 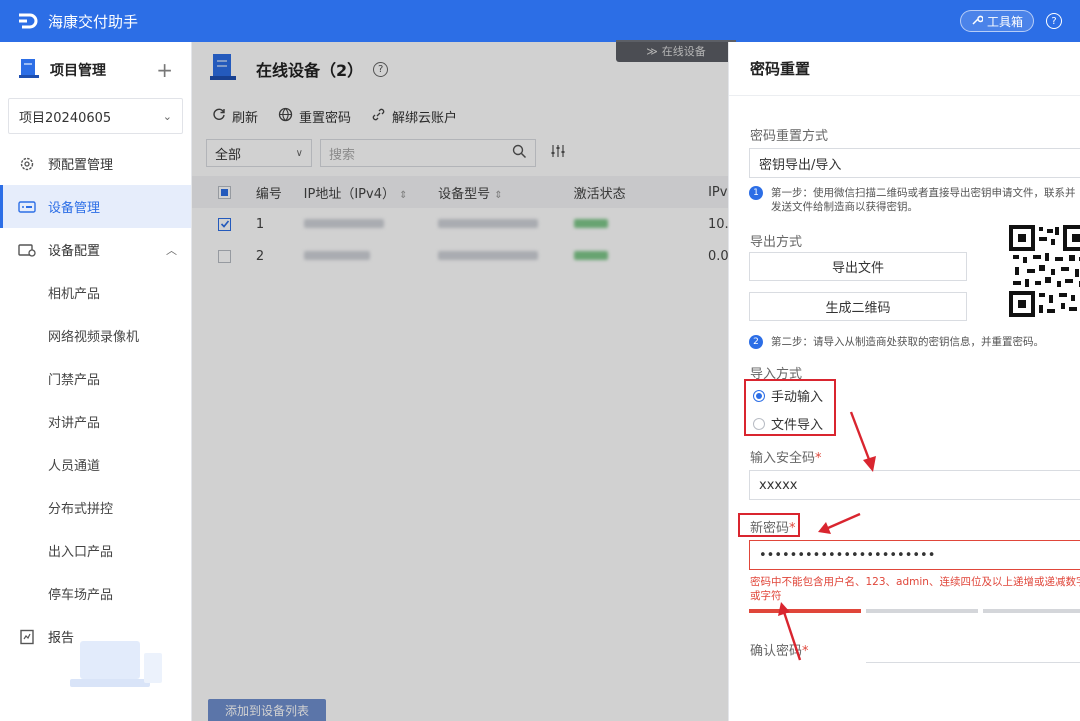 I want to click on export-method-label: 导出方式, so click(x=776, y=242).